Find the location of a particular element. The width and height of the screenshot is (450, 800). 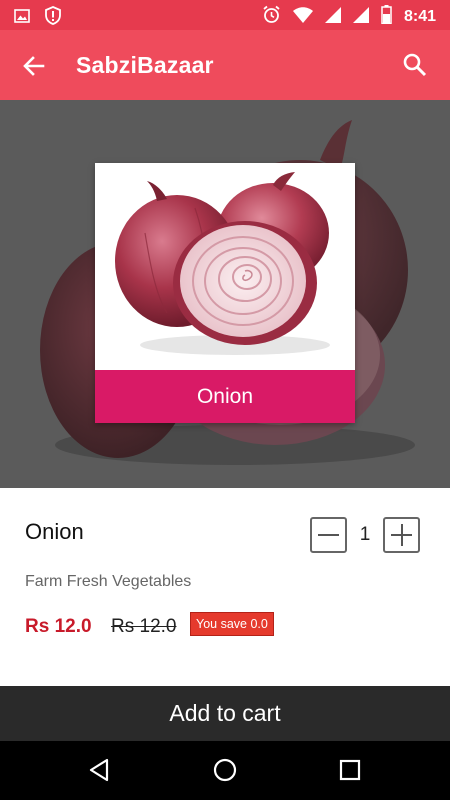

arrow-back-icon is located at coordinates (34, 66).